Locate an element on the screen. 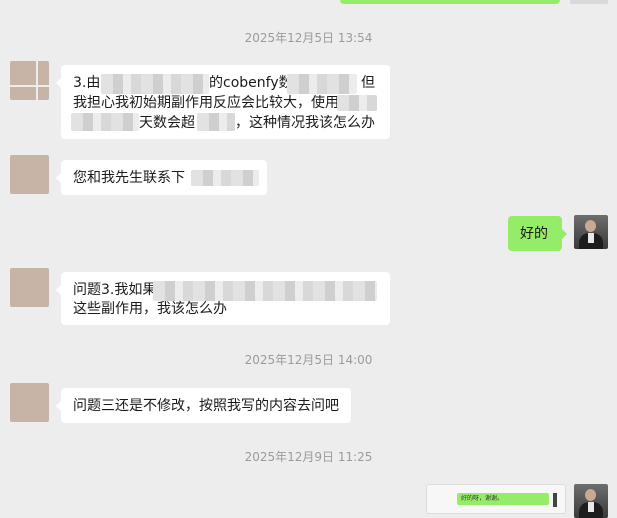  message-text: 天数会超 is located at coordinates (167, 123).